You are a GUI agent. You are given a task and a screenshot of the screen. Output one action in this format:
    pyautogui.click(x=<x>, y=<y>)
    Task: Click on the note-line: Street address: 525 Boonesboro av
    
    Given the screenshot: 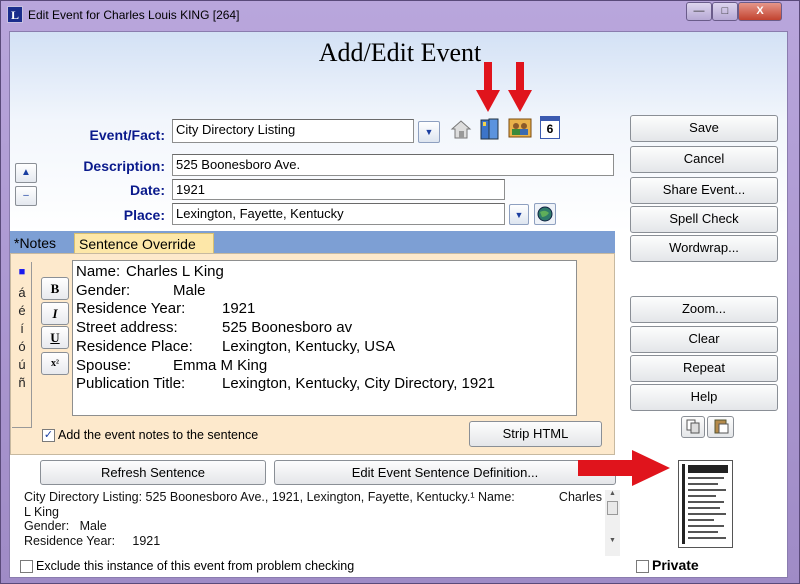 What is the action you would take?
    pyautogui.click(x=214, y=328)
    